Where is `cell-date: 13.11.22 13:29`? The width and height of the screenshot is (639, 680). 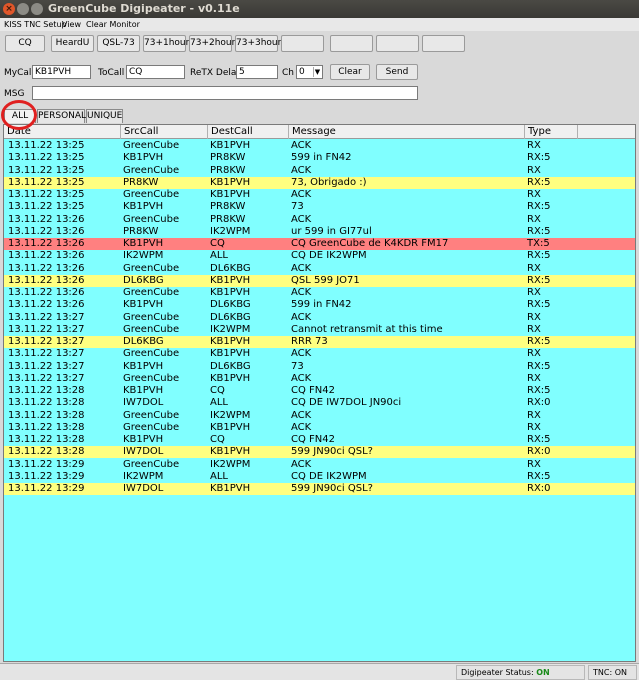 cell-date: 13.11.22 13:29 is located at coordinates (46, 488).